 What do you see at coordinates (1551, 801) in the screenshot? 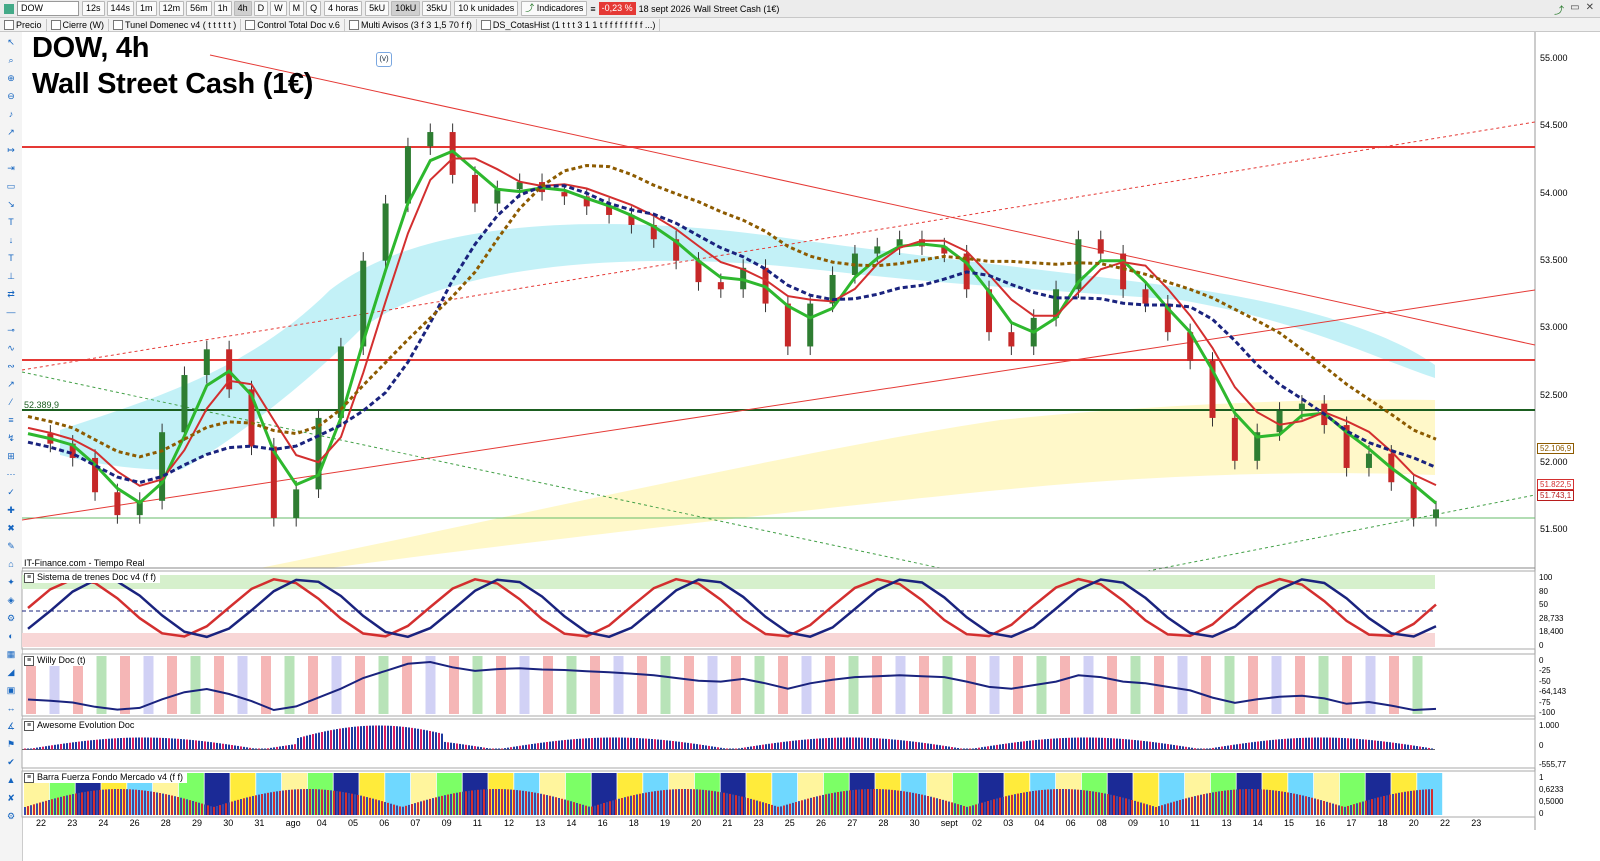
I see `panel-axis-label: 0,5000` at bounding box center [1551, 801].